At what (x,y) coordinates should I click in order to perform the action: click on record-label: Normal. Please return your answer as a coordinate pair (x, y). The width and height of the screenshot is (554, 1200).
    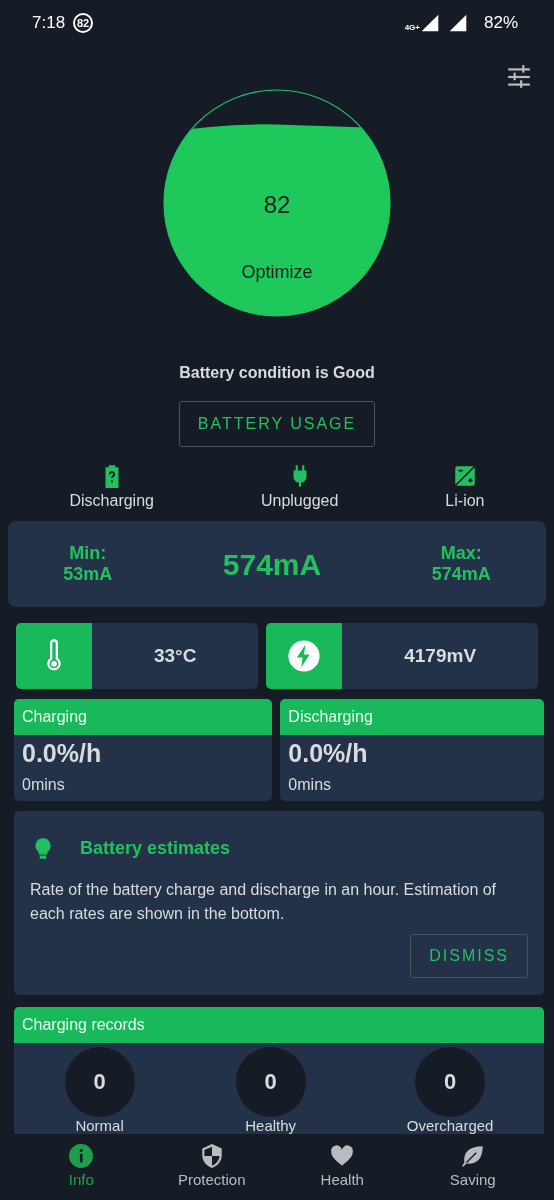
    Looking at the image, I should click on (99, 1125).